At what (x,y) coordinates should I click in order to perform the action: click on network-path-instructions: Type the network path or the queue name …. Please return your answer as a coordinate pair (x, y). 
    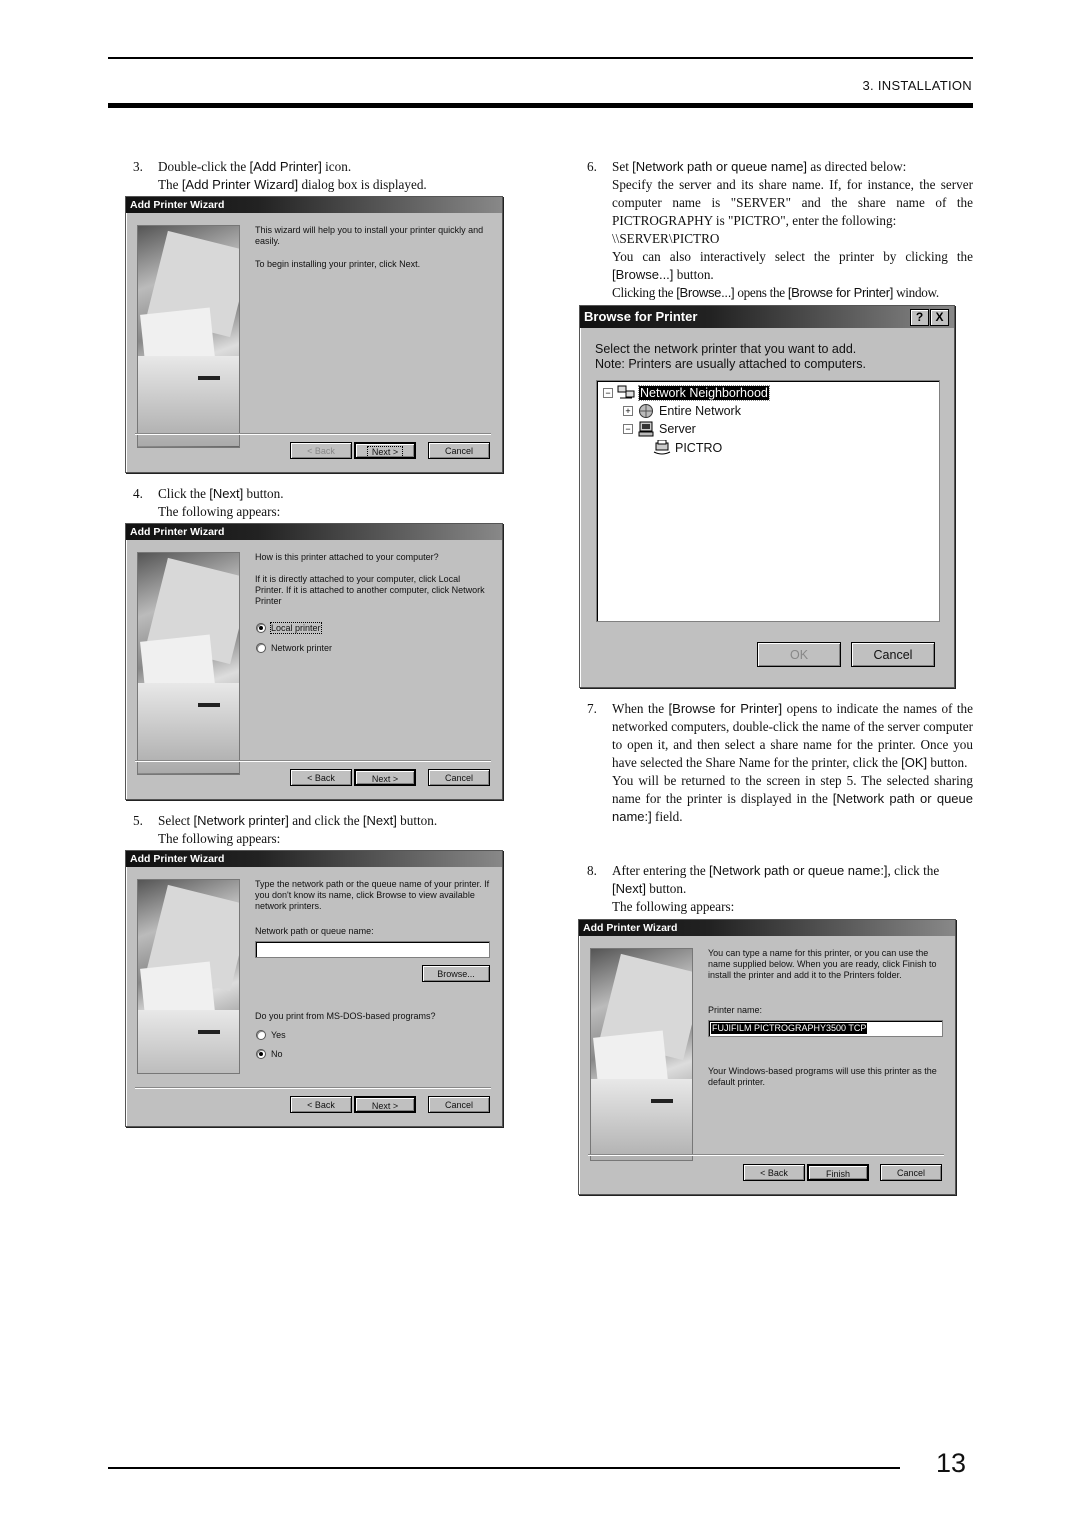
    Looking at the image, I should click on (372, 895).